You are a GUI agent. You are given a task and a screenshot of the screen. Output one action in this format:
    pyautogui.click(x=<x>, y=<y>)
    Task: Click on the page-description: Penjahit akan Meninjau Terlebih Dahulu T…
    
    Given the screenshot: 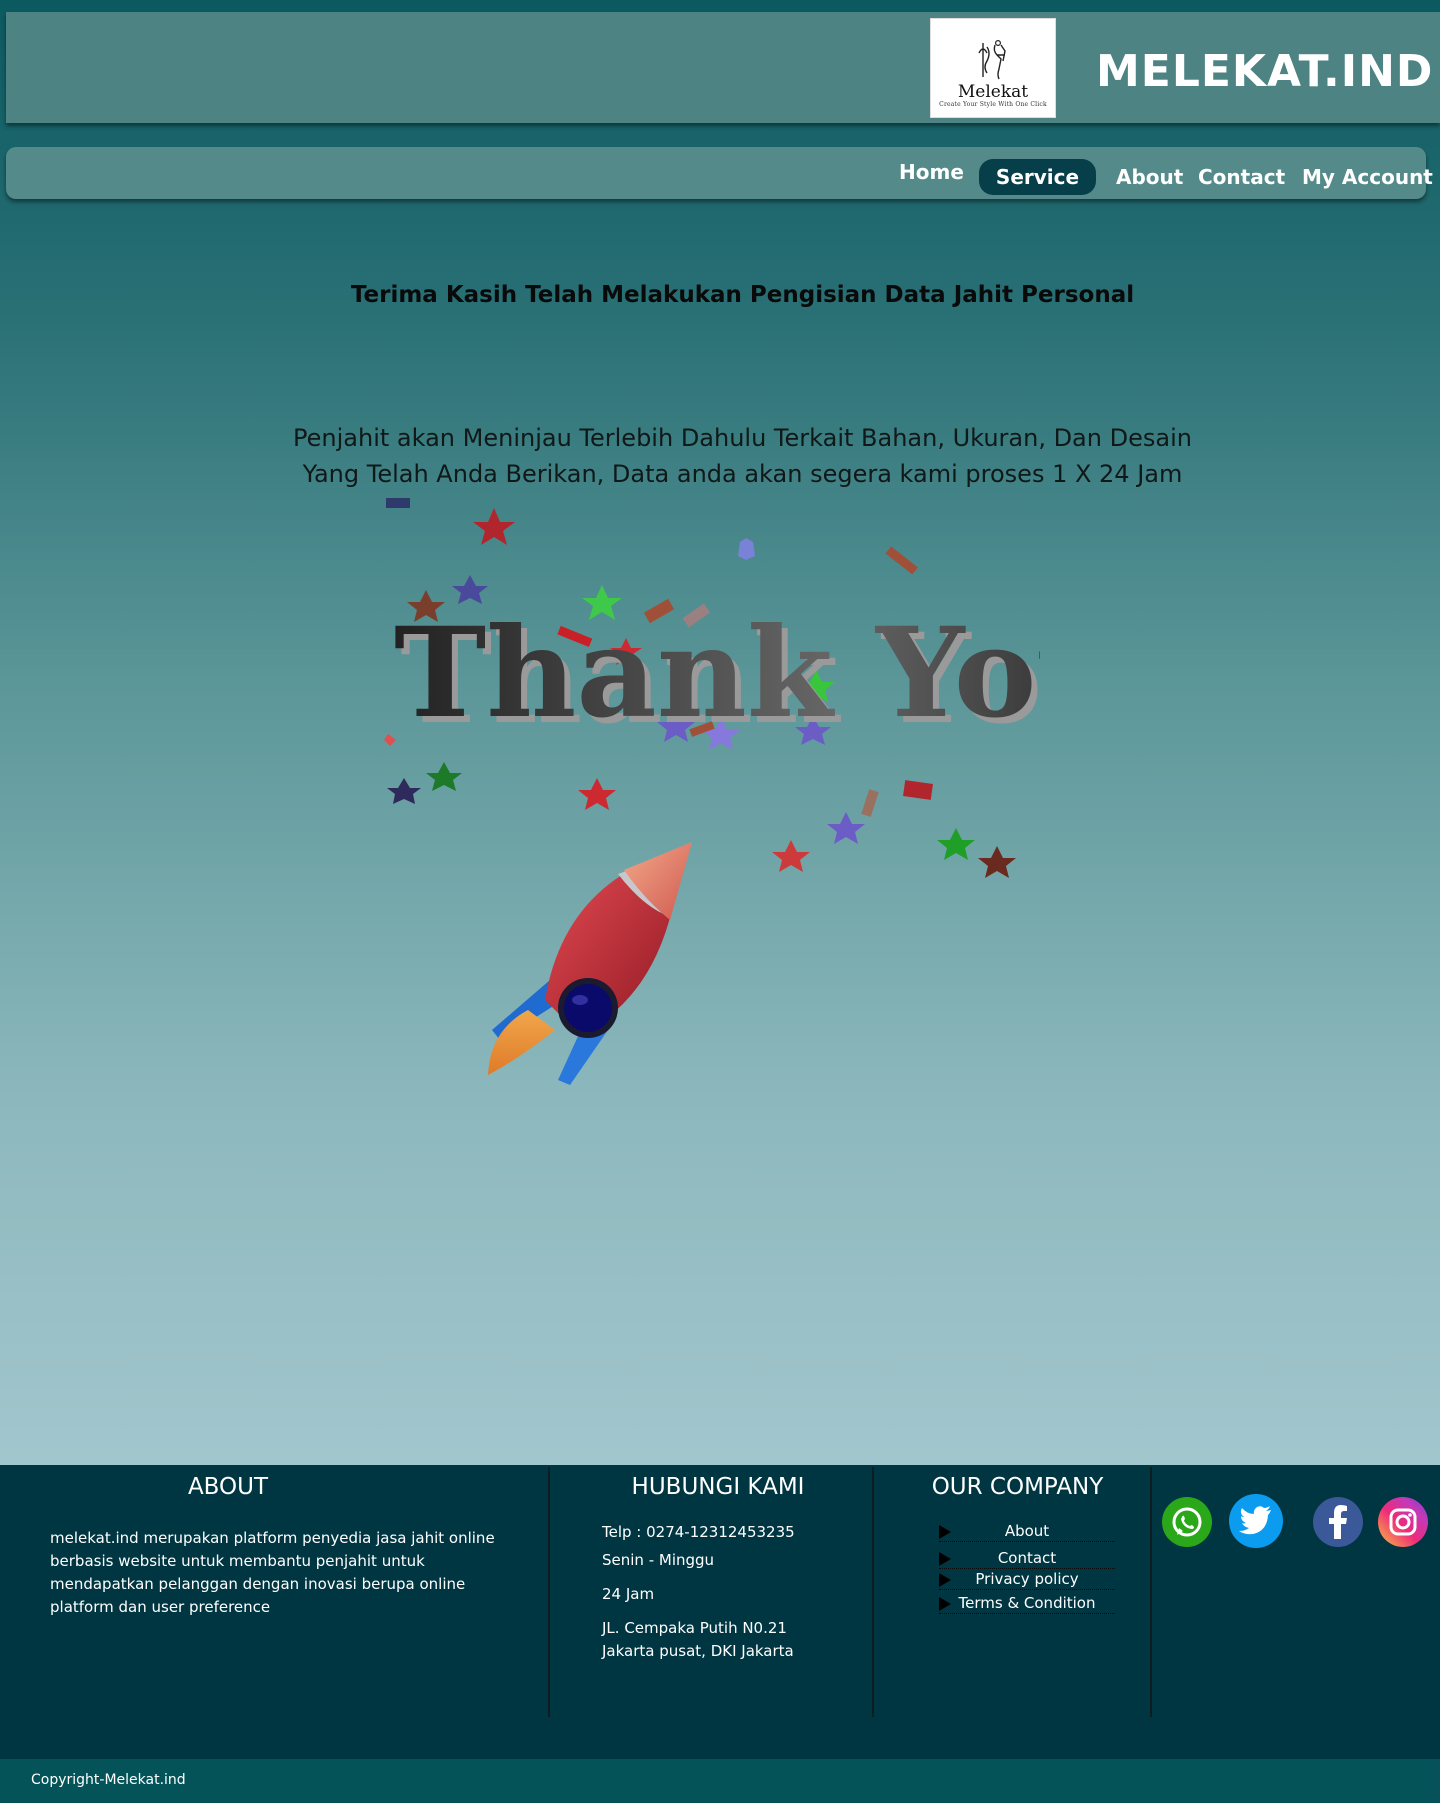 What is the action you would take?
    pyautogui.click(x=742, y=456)
    